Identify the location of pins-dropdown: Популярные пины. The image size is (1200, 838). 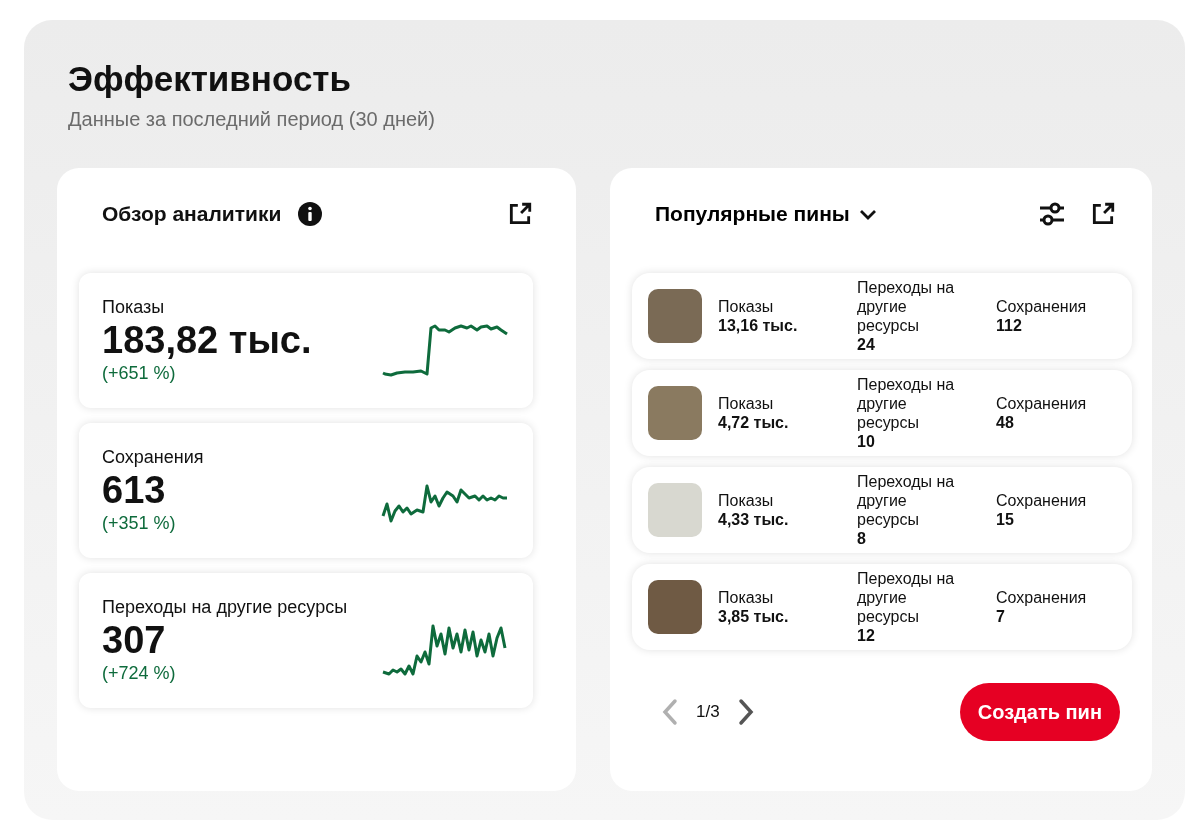
(766, 214).